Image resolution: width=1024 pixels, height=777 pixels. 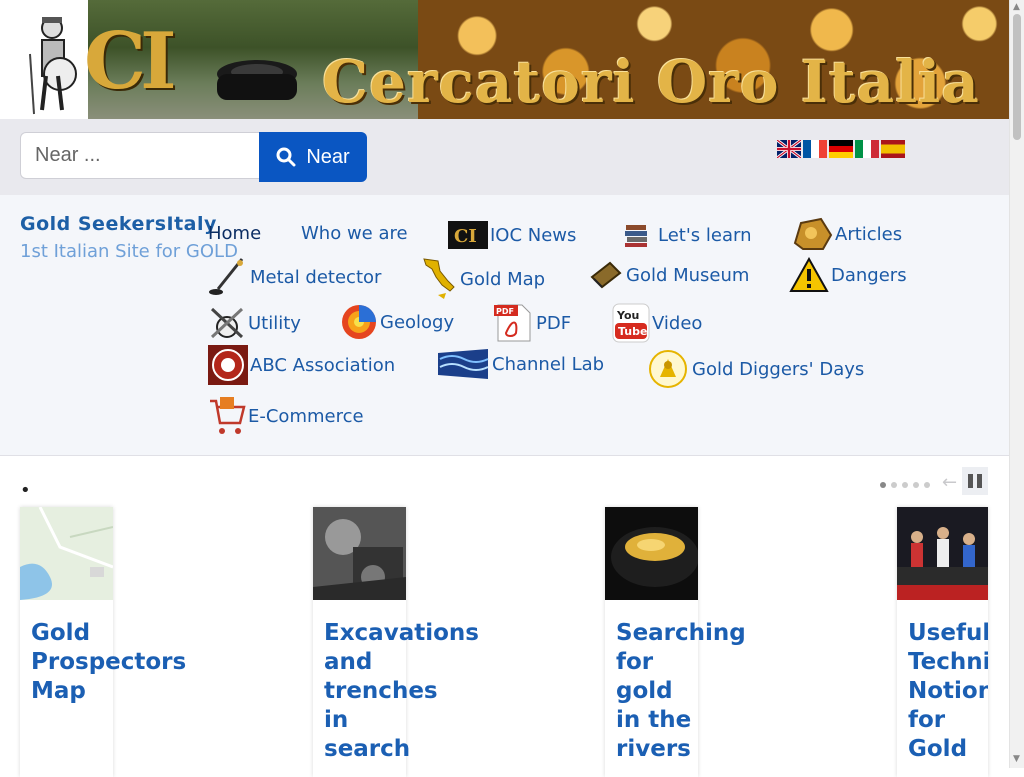 I want to click on nav-ioc-news-label: IOC News, so click(x=533, y=235).